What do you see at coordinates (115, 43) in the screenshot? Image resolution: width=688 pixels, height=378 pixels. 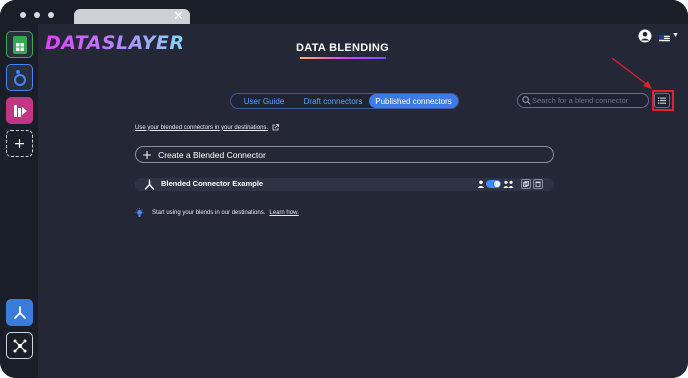 I see `dataslayer-logo: DATASLAYER` at bounding box center [115, 43].